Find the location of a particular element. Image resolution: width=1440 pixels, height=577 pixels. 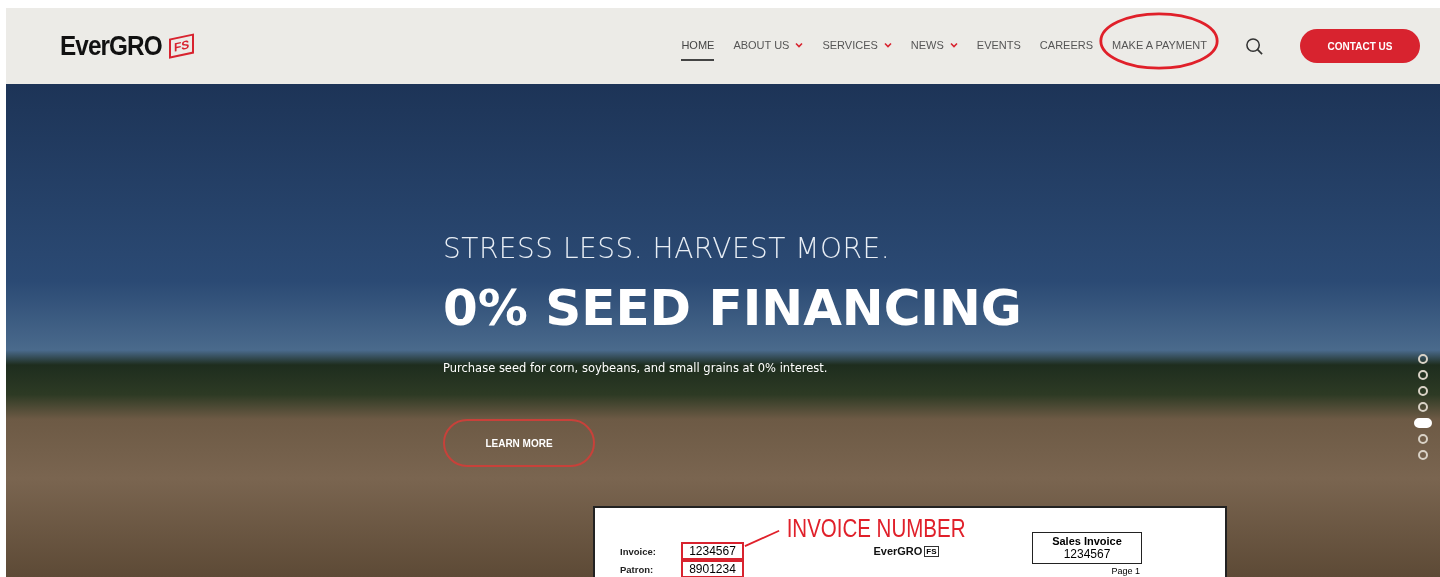

field-label: Patron: is located at coordinates (637, 569).